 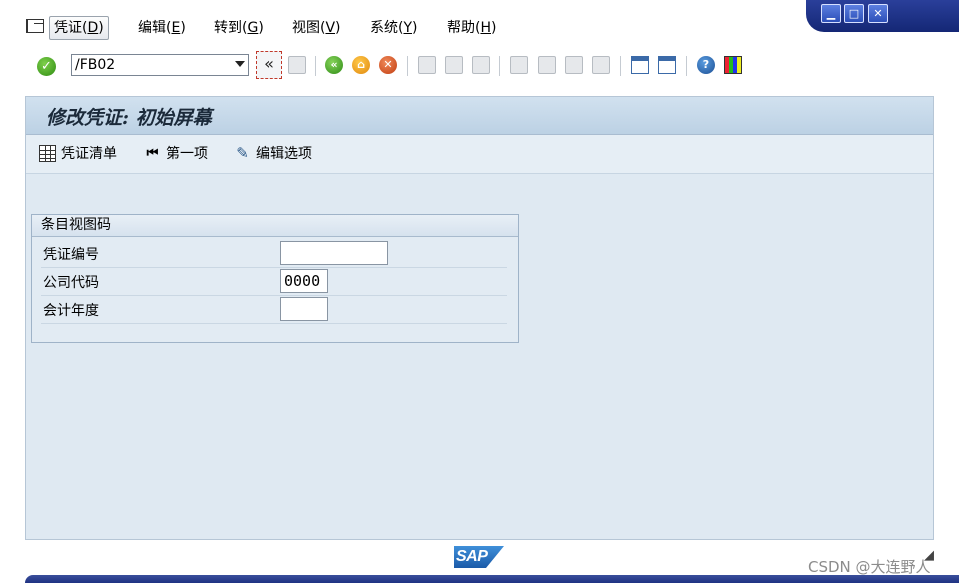 I want to click on field-row-company-code: 公司代码, so click(x=274, y=281).